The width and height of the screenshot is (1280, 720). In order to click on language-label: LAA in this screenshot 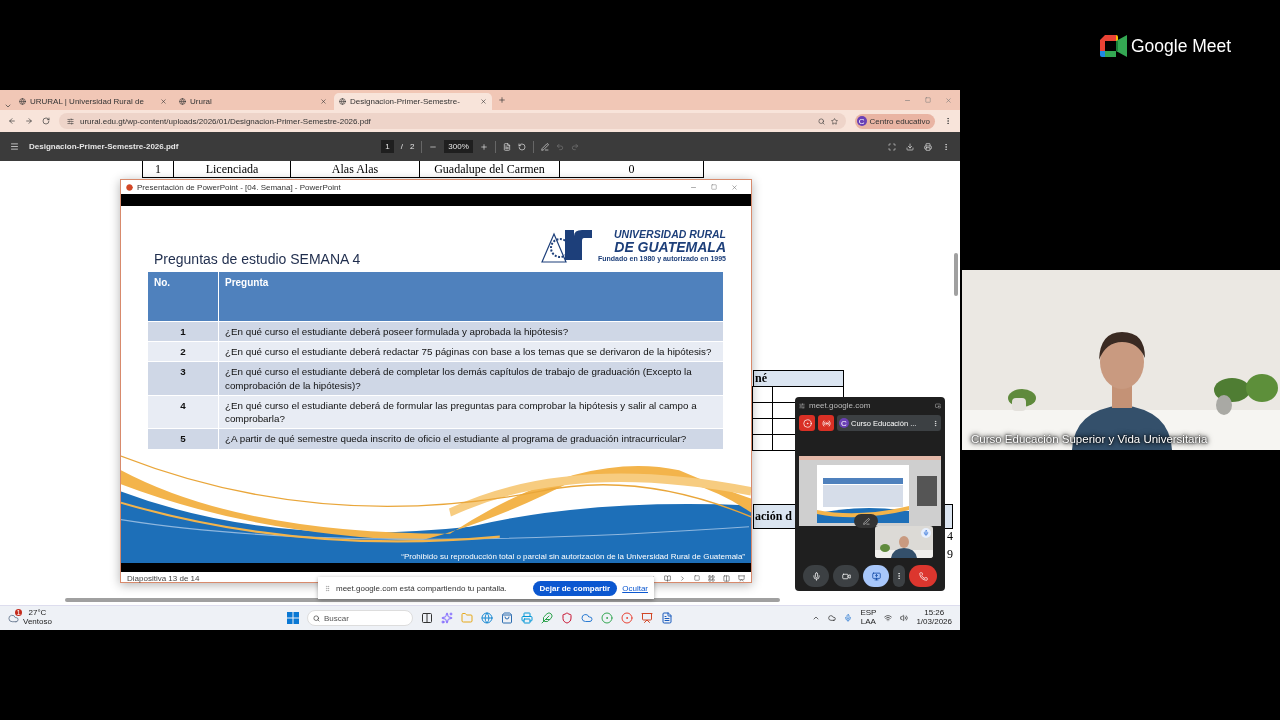, I will do `click(868, 622)`.